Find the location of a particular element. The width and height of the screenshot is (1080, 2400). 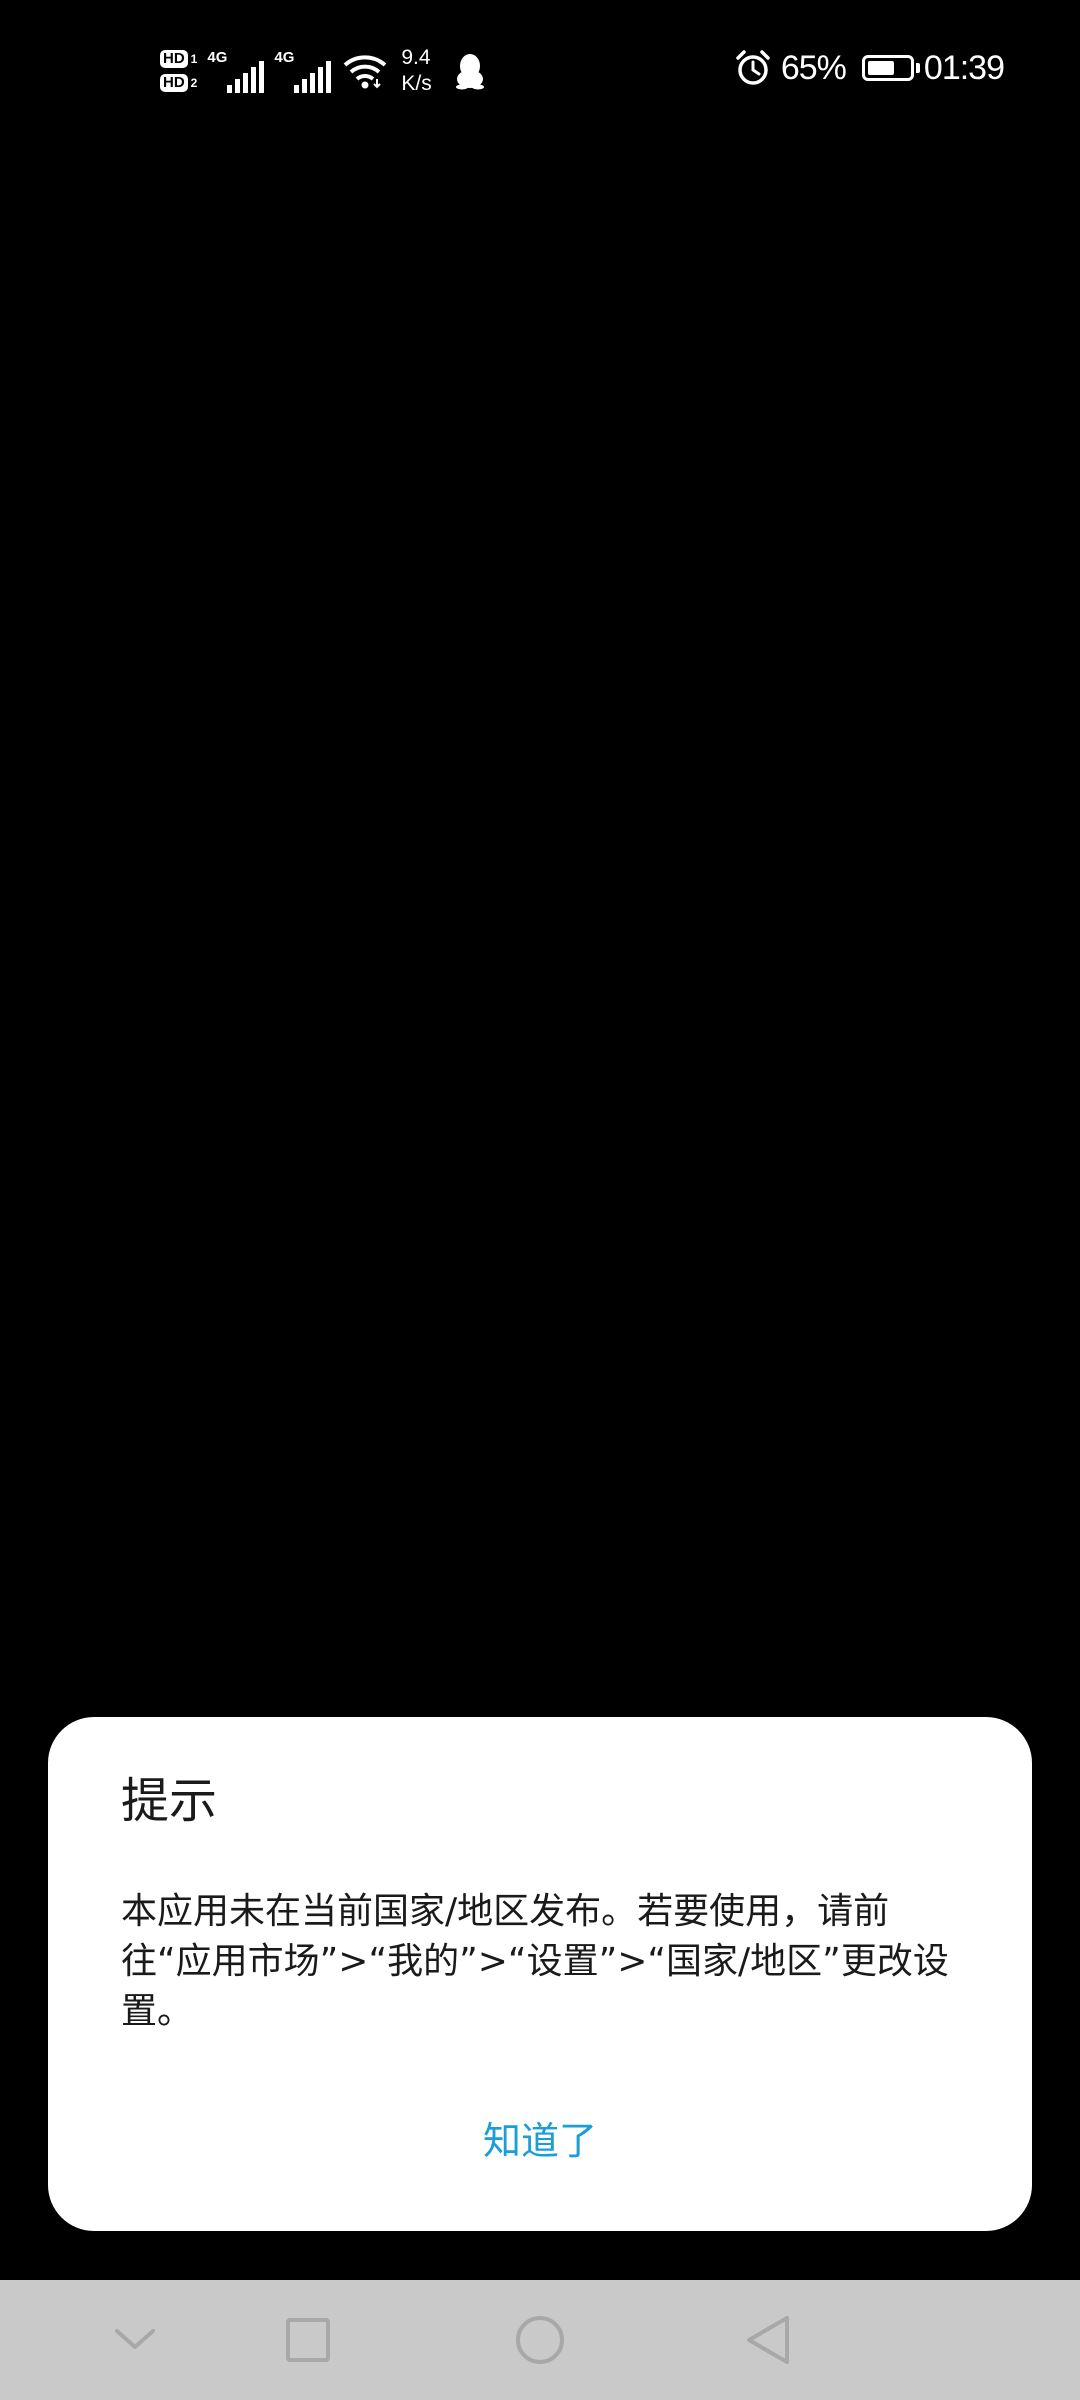

navigation-bar is located at coordinates (540, 2340).